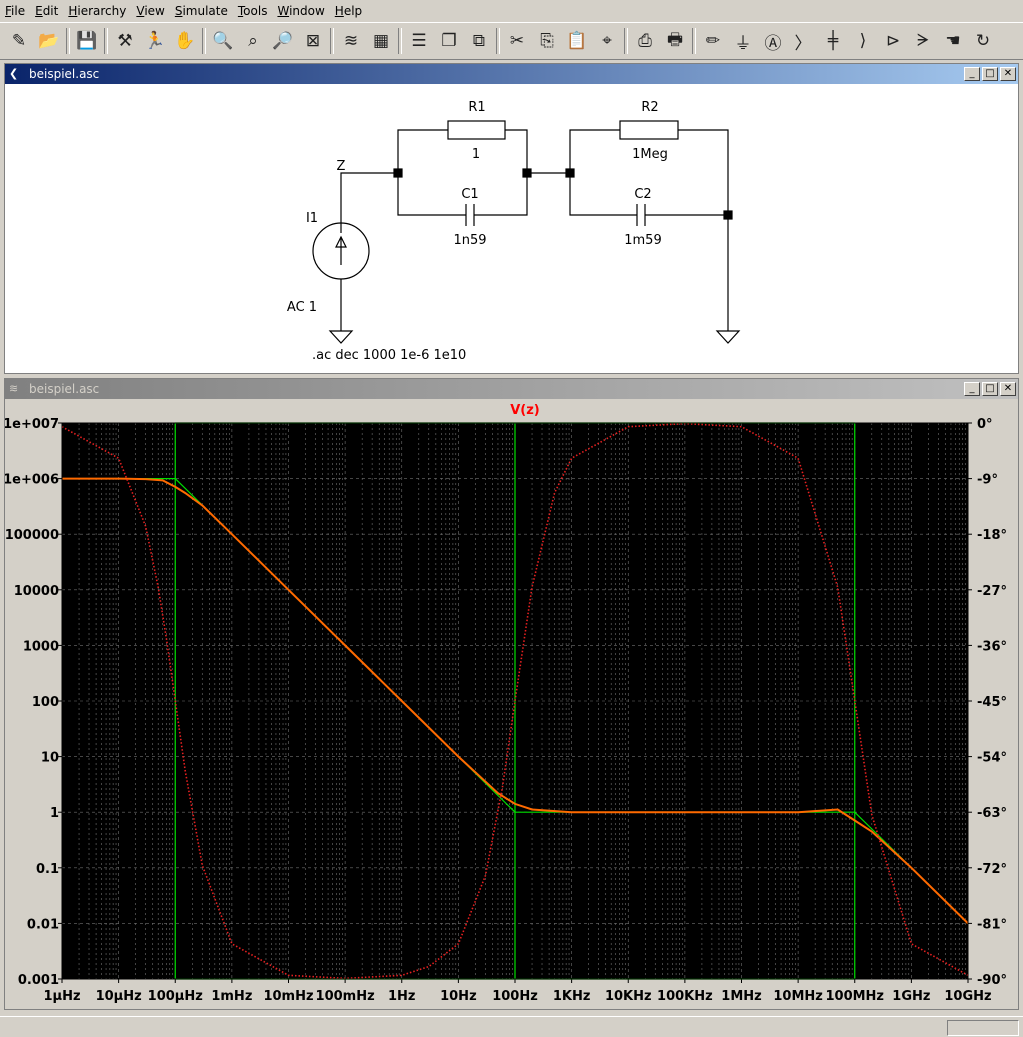 The height and width of the screenshot is (1037, 1023). Describe the element at coordinates (14, 388) in the screenshot. I see `waveform-window-icon: ≋` at that location.